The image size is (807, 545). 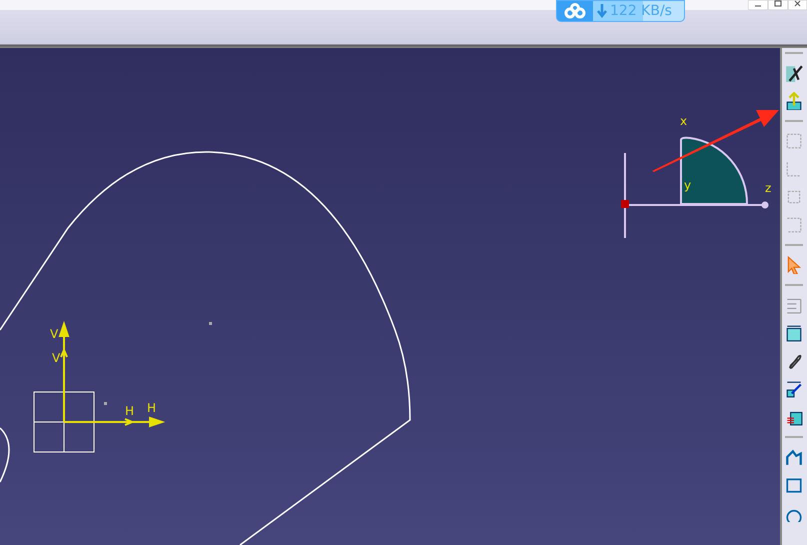 I want to click on minimize-icon, so click(x=758, y=5).